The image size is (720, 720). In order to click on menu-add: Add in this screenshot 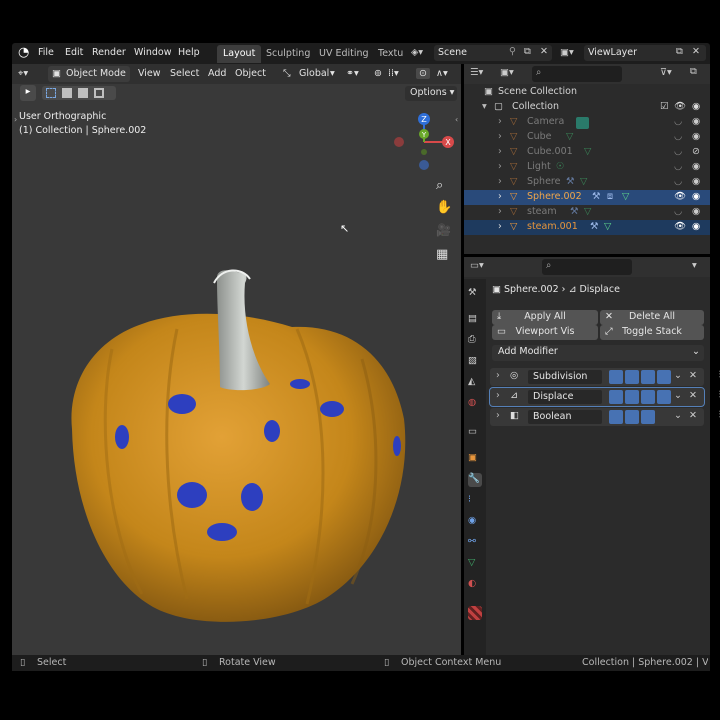, I will do `click(217, 73)`.